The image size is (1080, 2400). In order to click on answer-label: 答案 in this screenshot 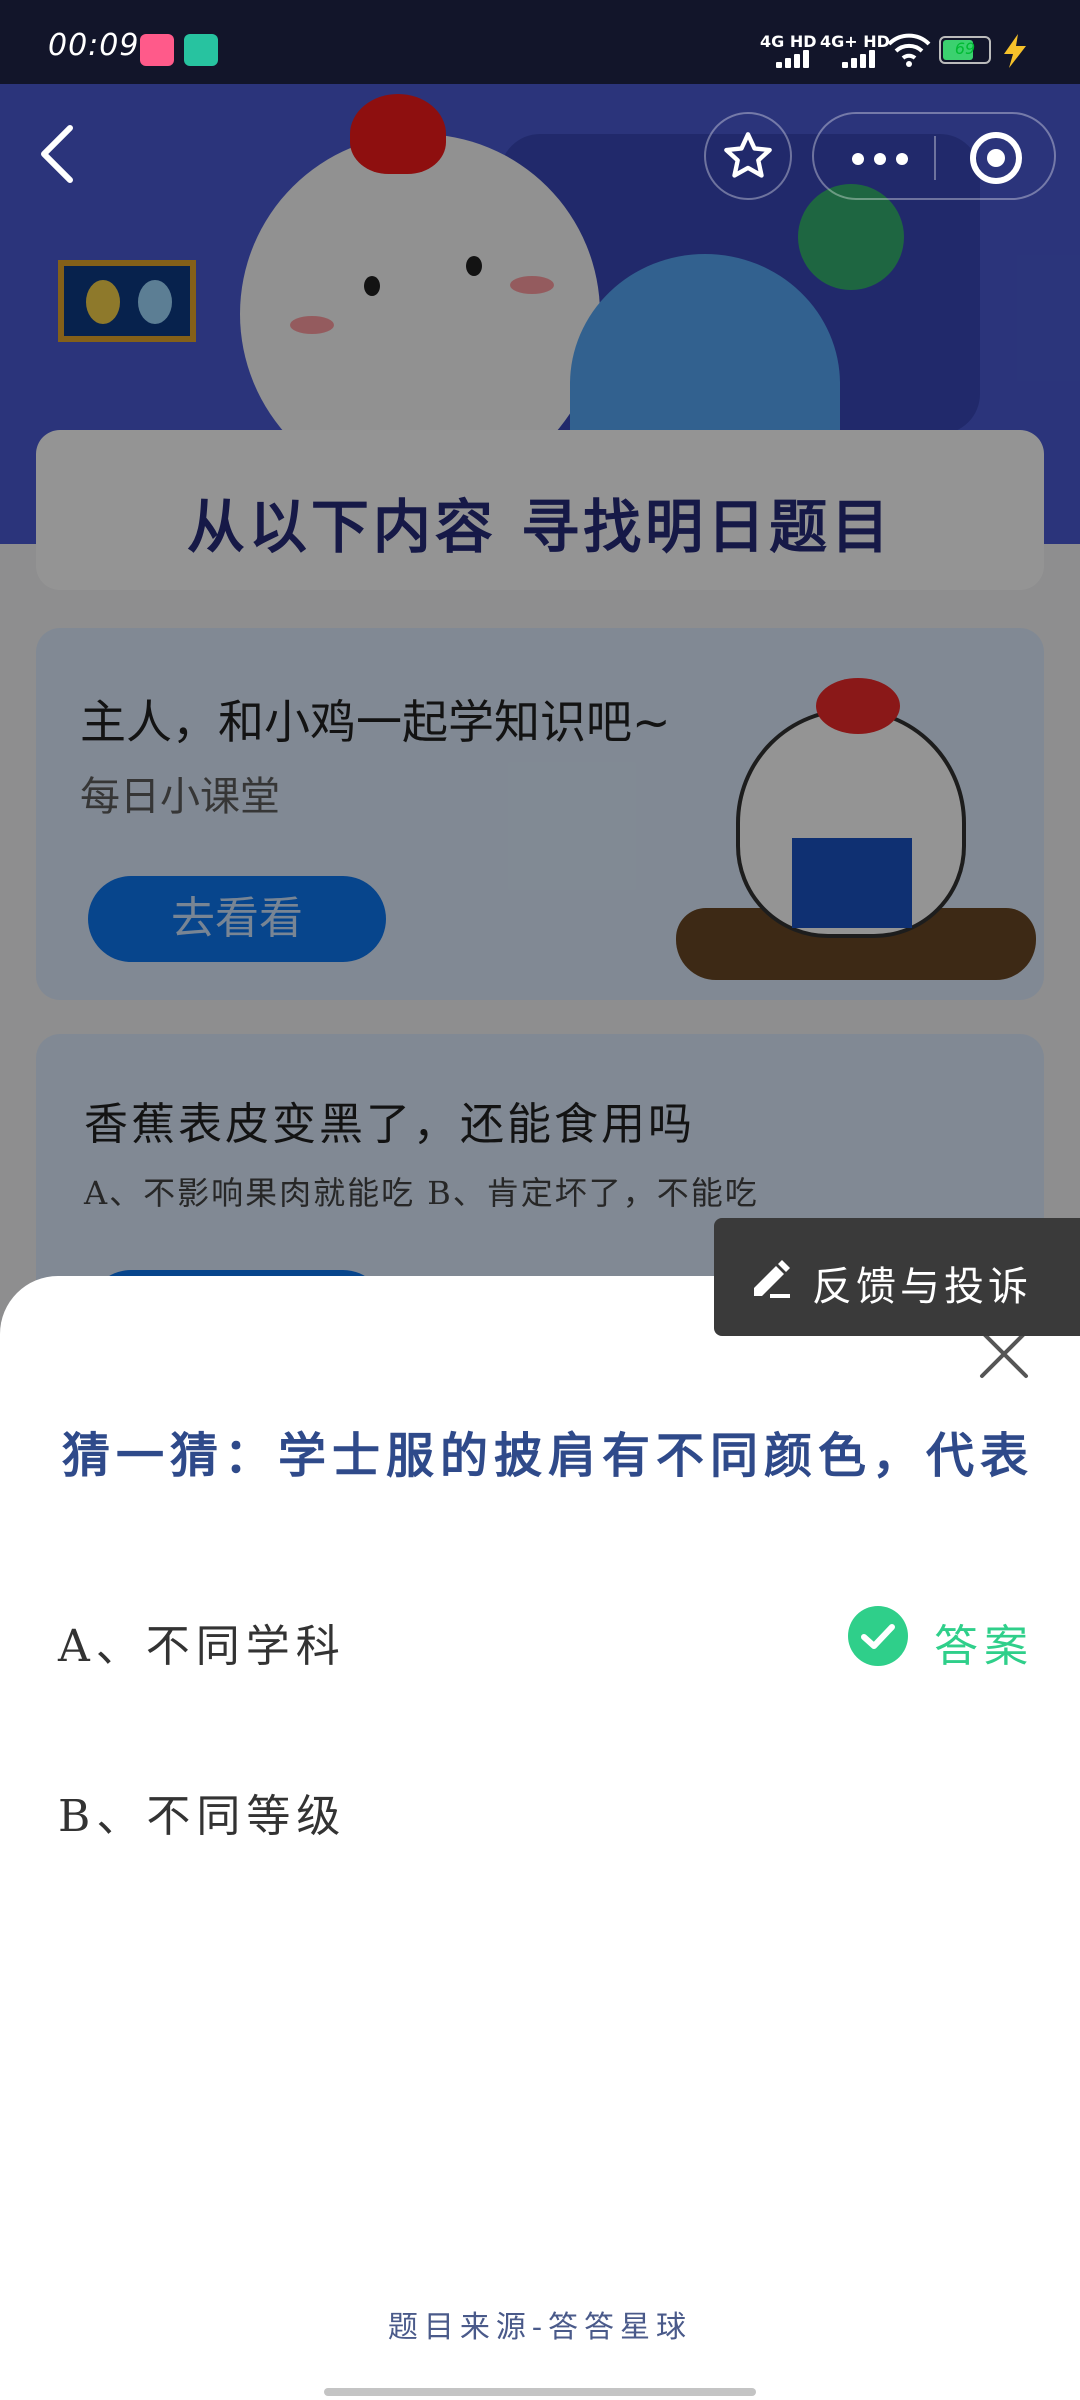, I will do `click(984, 1646)`.